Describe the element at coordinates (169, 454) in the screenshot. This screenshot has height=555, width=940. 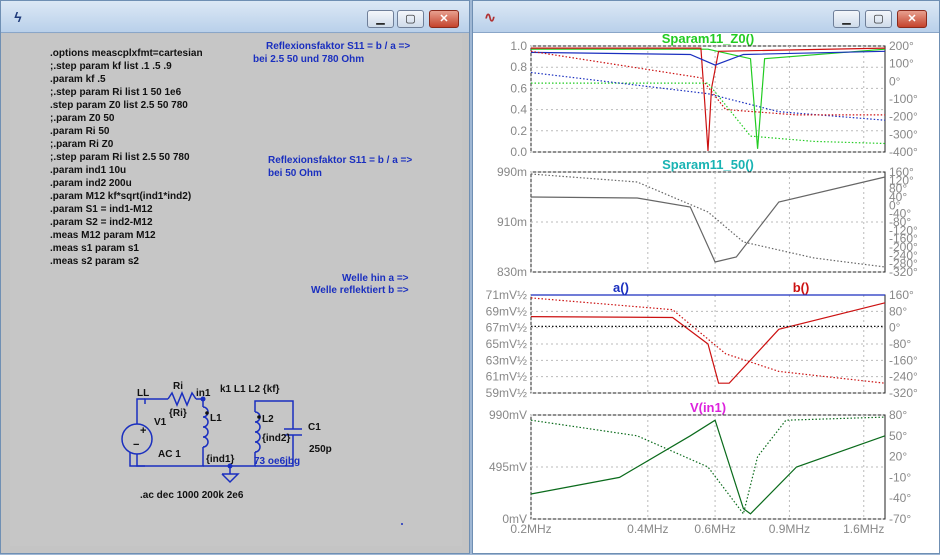
I see `label-ac: AC 1` at that location.